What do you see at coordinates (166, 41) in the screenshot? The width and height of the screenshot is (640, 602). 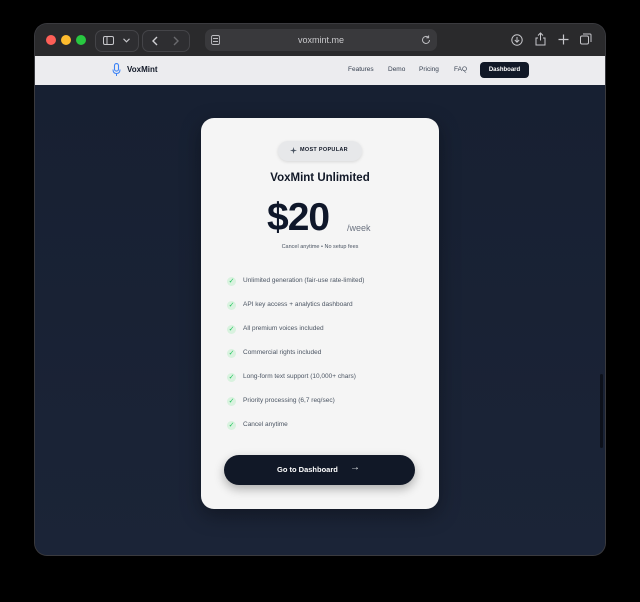 I see `history-nav` at bounding box center [166, 41].